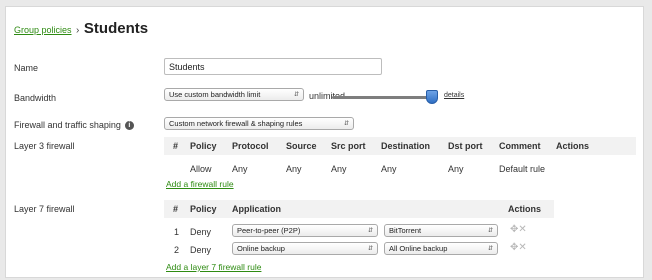 Image resolution: width=652 pixels, height=280 pixels. What do you see at coordinates (305, 248) in the screenshot?
I see `layer7-category-select: Online backup ⇵` at bounding box center [305, 248].